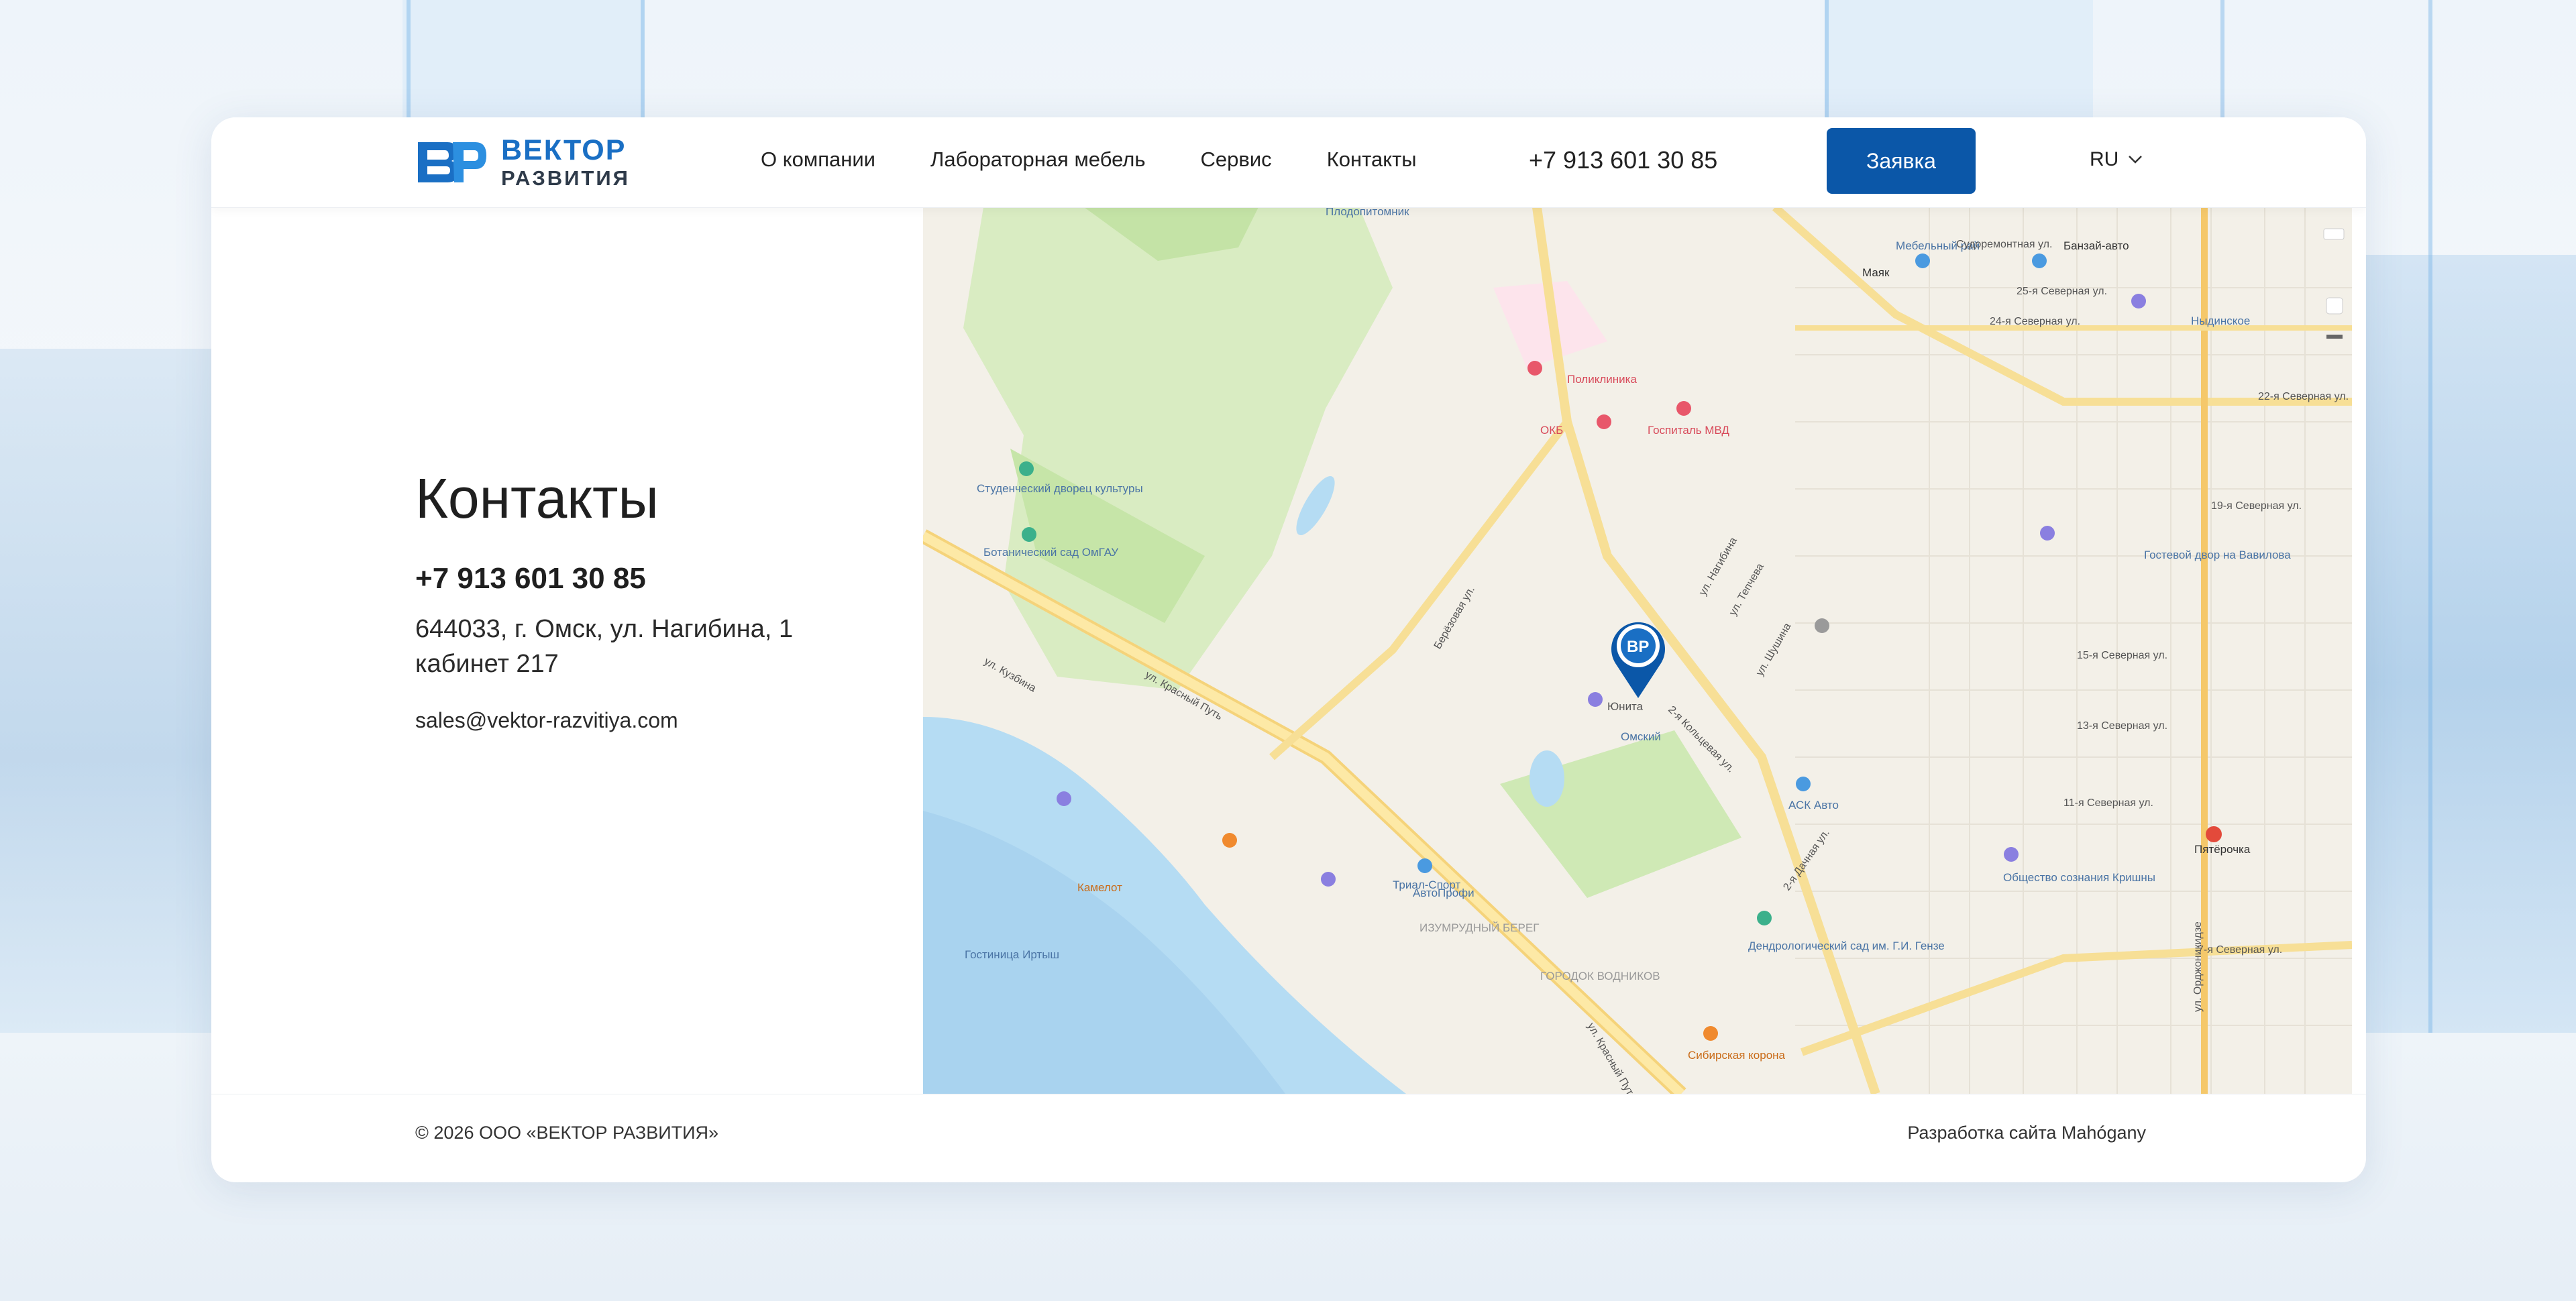  Describe the element at coordinates (2240, 950) in the screenshot. I see `map-street-label: 7-я Северная ул.` at that location.